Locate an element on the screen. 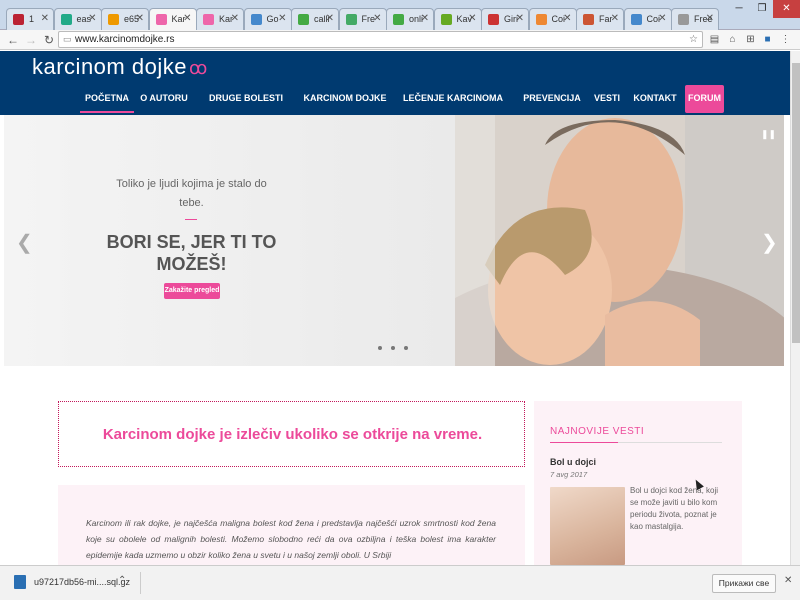 This screenshot has width=800, height=600. pause-icon: ❚❚ is located at coordinates (768, 134).